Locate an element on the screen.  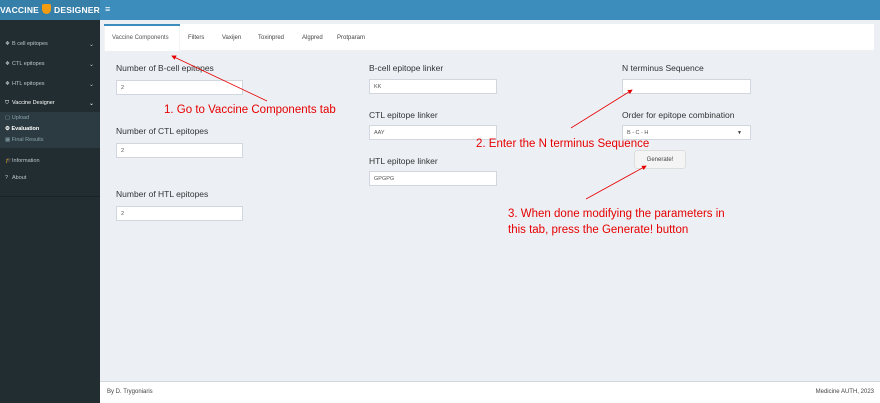
tab-panel is located at coordinates (489, 37).